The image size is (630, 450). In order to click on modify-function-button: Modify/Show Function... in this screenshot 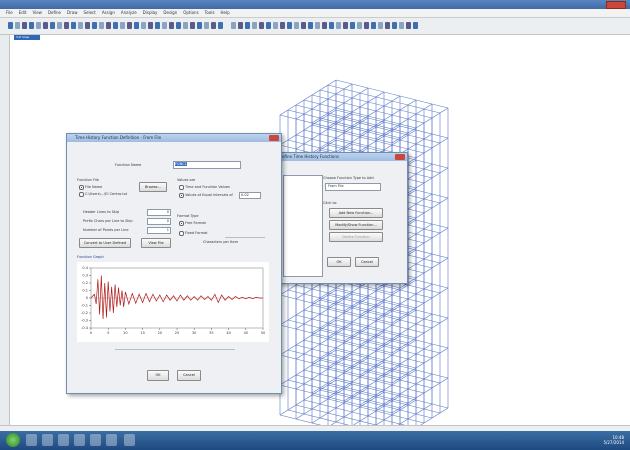, I will do `click(356, 225)`.